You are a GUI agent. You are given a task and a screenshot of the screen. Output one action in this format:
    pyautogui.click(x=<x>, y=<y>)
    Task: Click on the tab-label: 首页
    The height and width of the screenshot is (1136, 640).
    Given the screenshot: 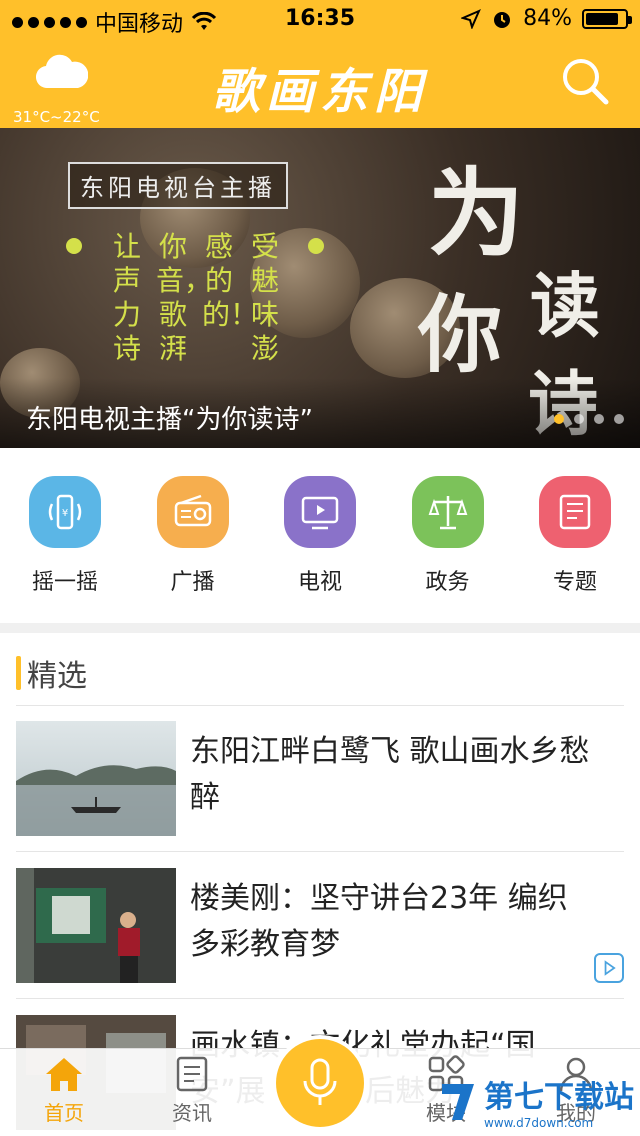 What is the action you would take?
    pyautogui.click(x=64, y=1113)
    